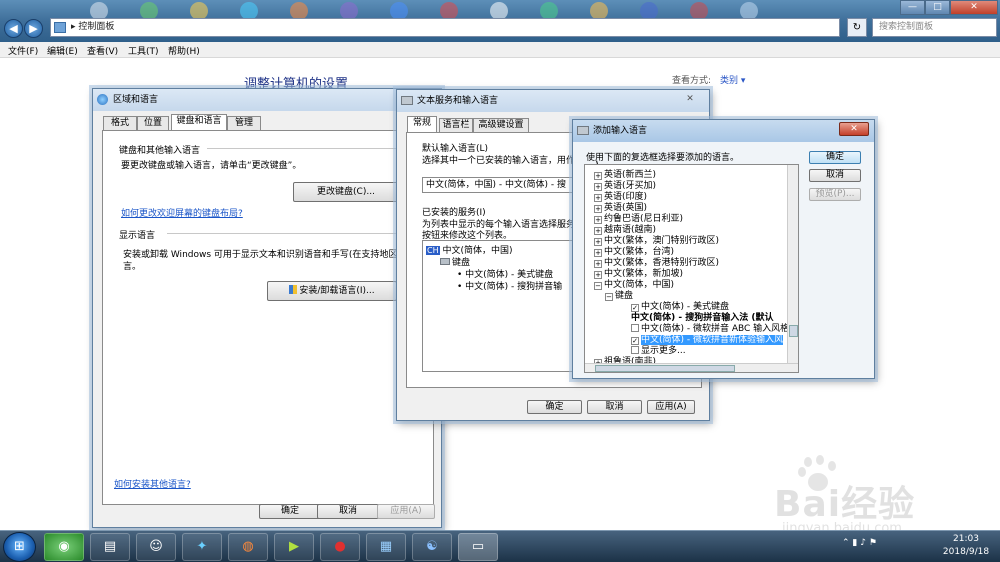  What do you see at coordinates (96, 27) in the screenshot?
I see `address-text: 控制面板` at bounding box center [96, 27].